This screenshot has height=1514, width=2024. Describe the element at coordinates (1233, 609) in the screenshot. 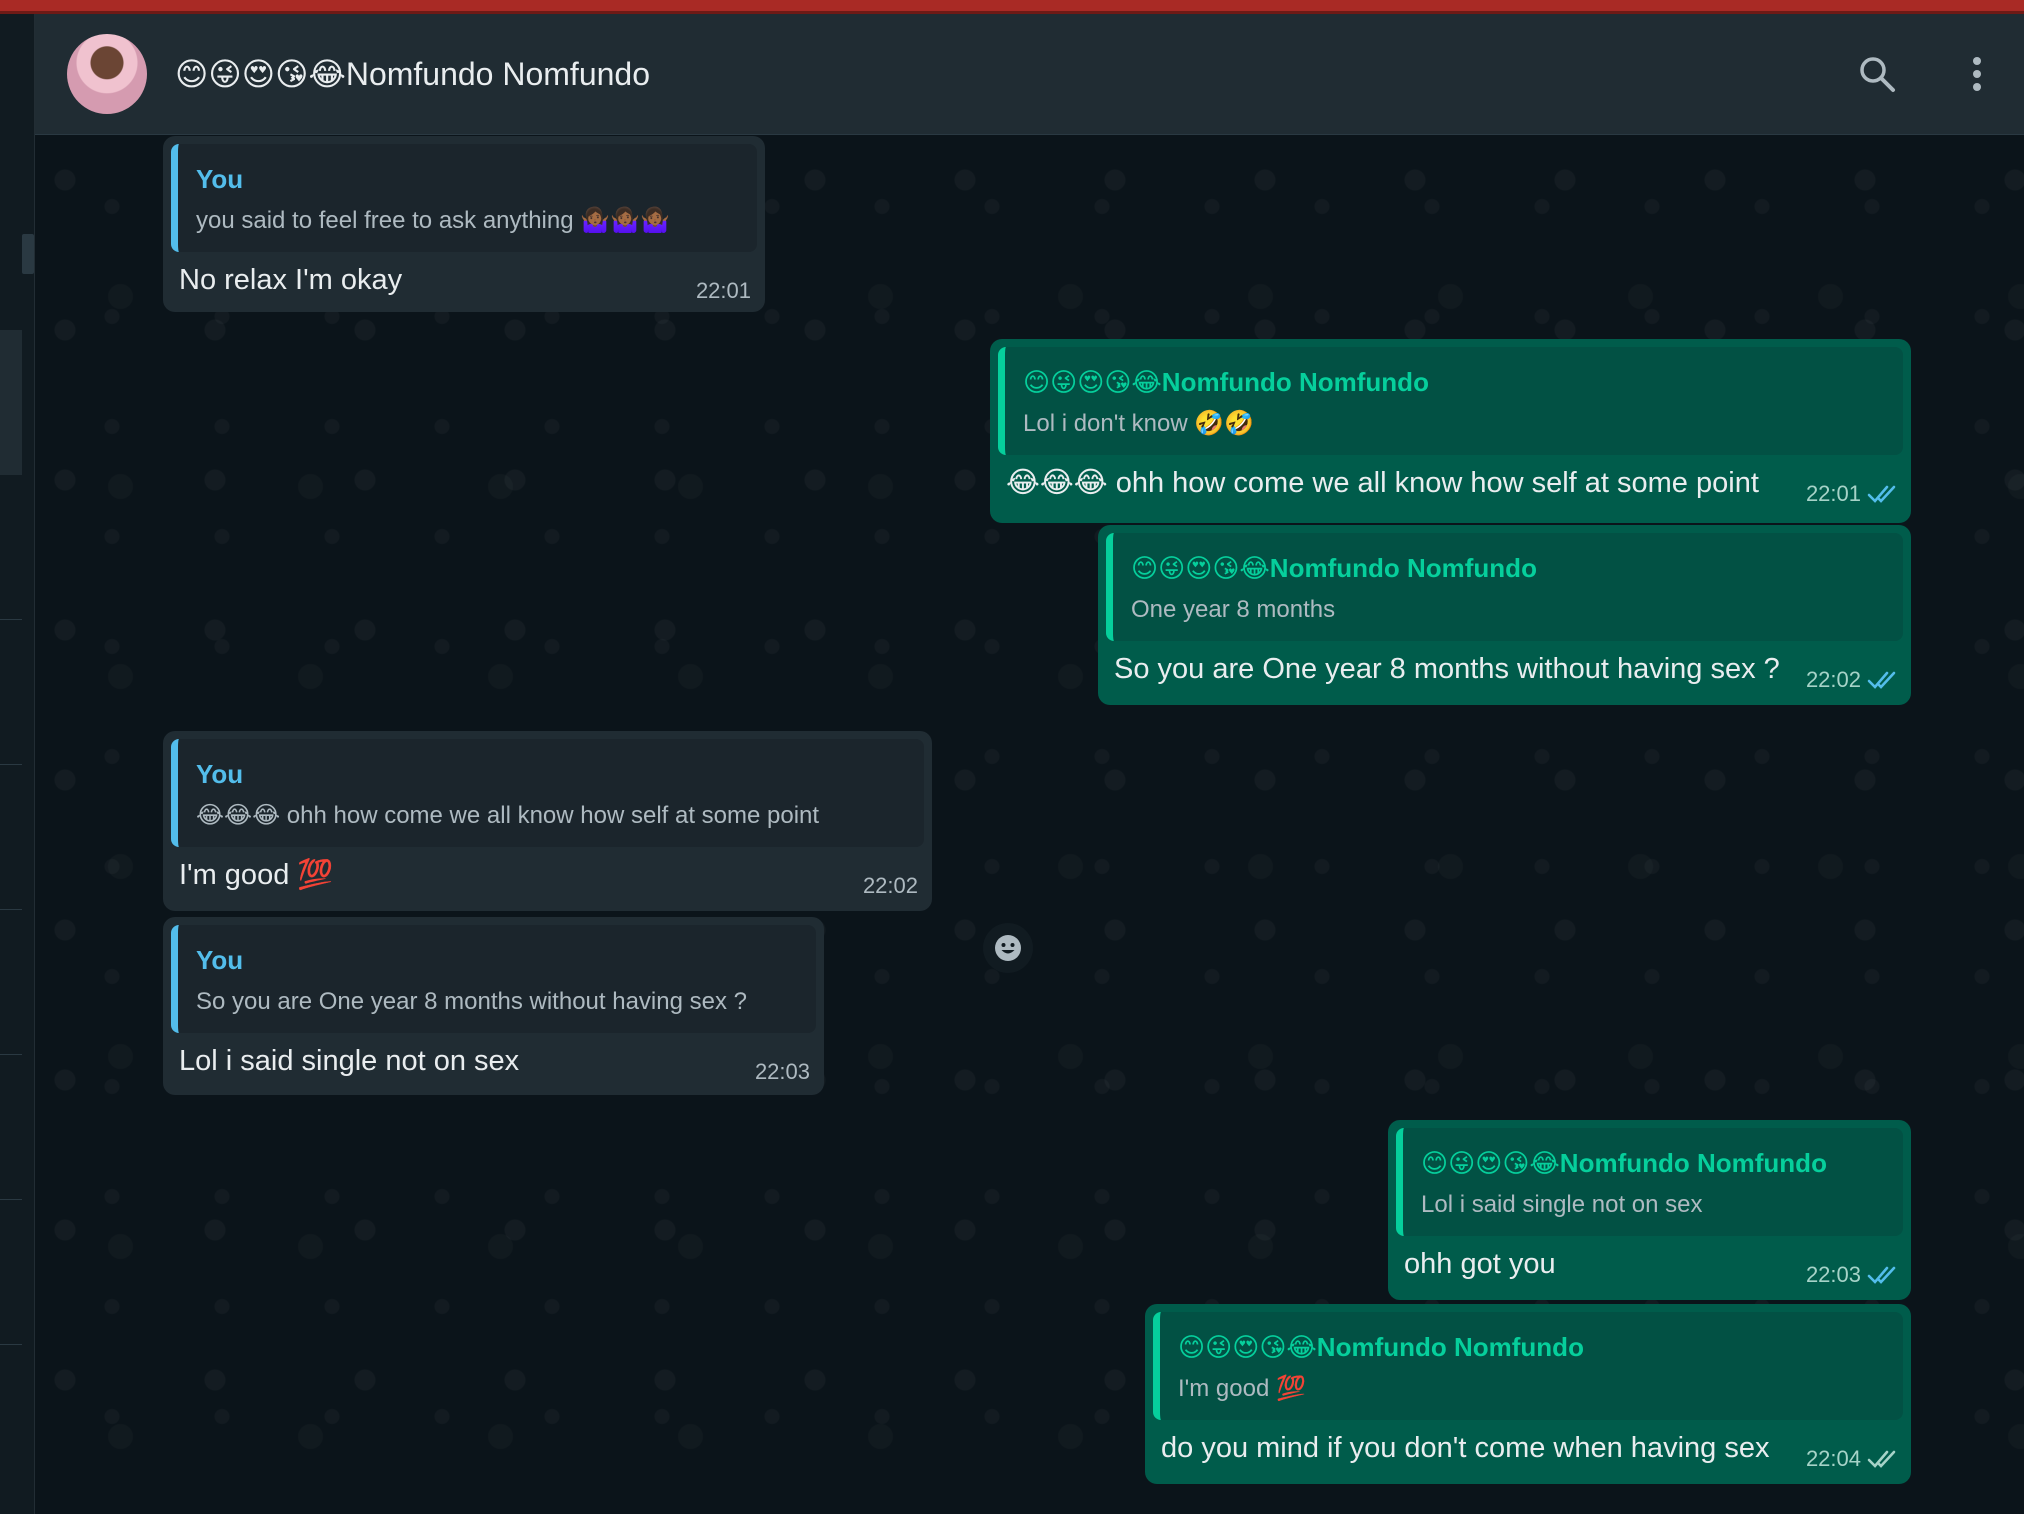

I see `quote-text: One year 8 months` at that location.